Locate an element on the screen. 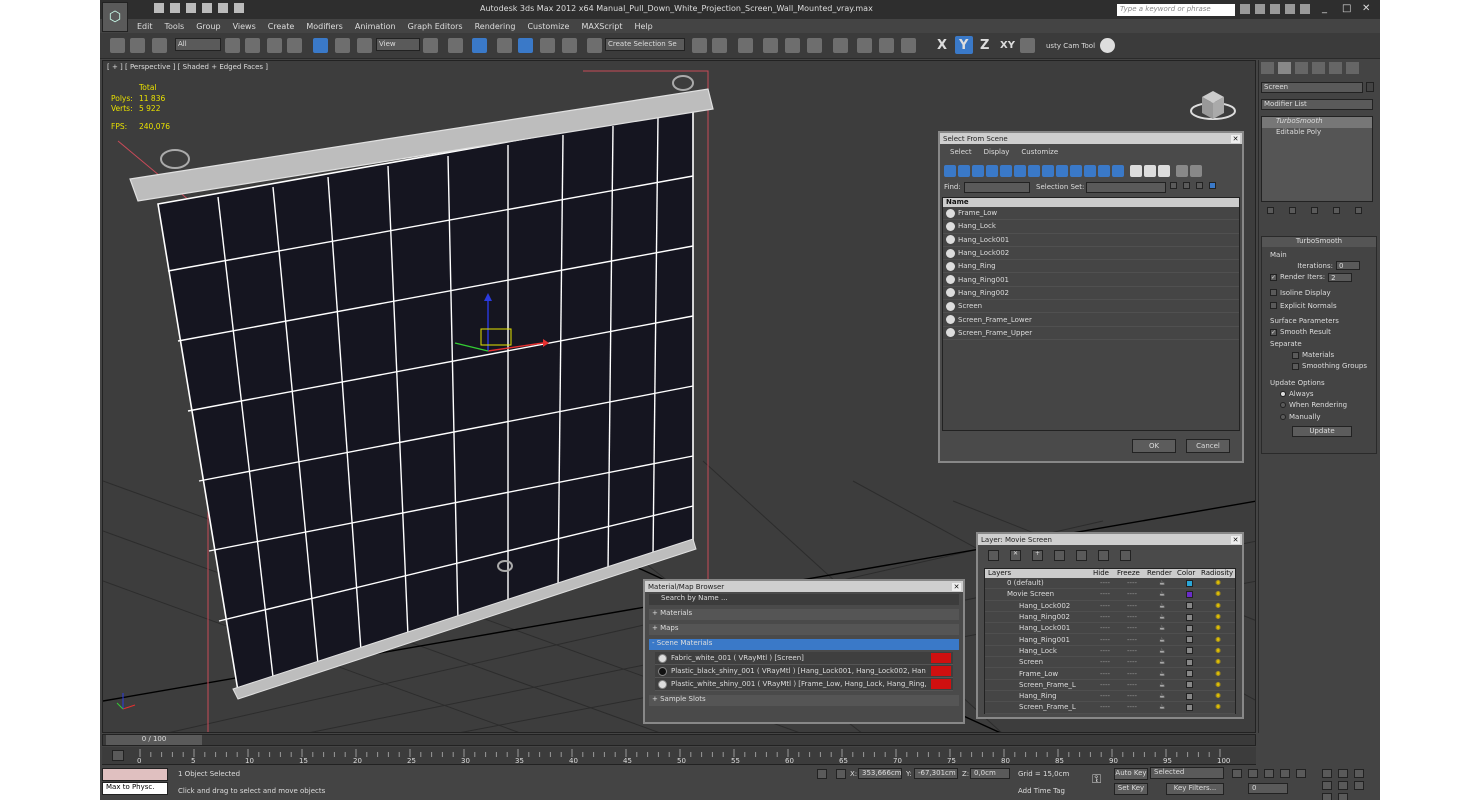 This screenshot has width=1480, height=800. percent-snap-icon is located at coordinates (547, 45).